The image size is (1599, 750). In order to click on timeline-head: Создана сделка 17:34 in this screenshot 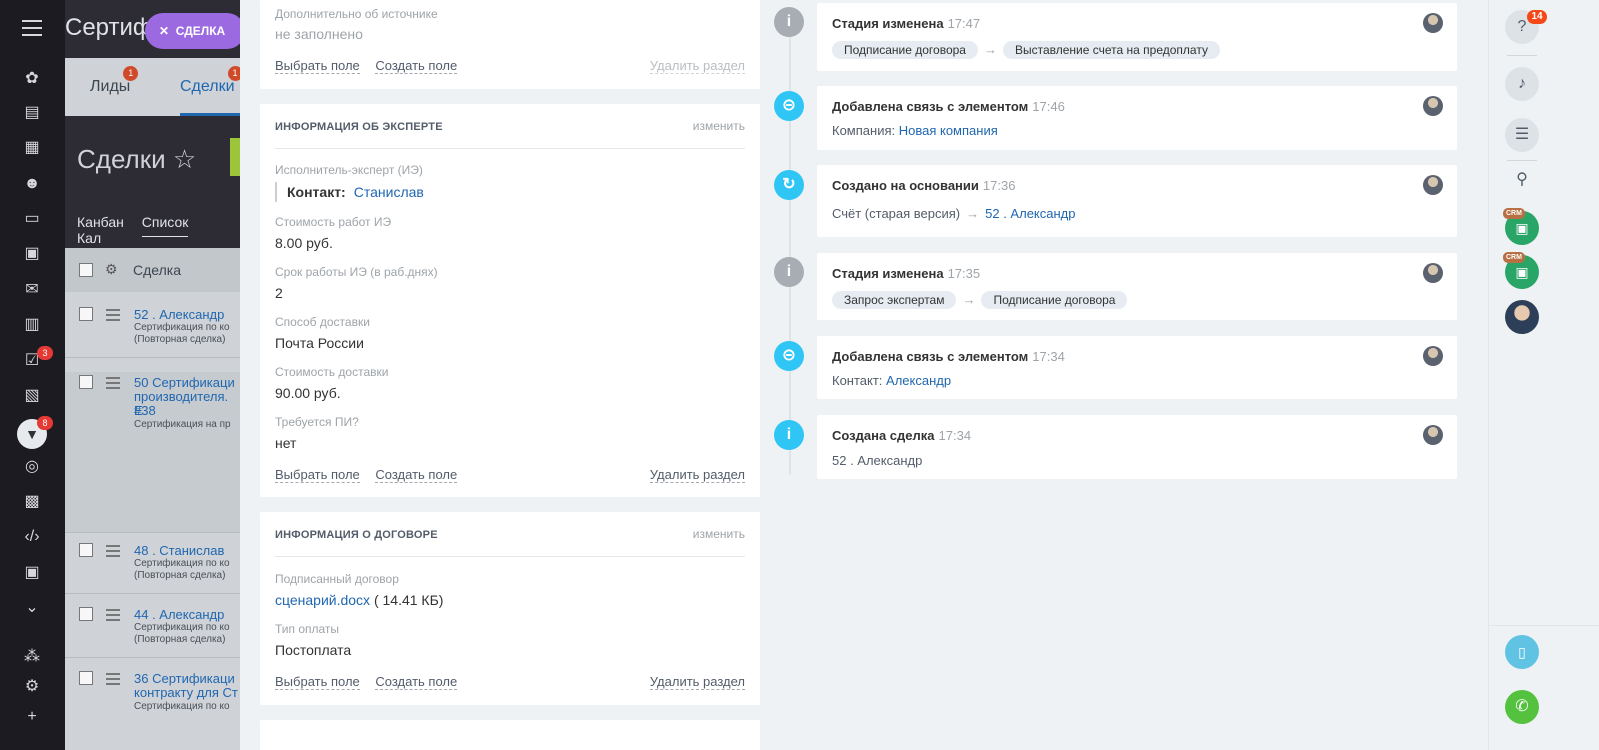, I will do `click(901, 435)`.